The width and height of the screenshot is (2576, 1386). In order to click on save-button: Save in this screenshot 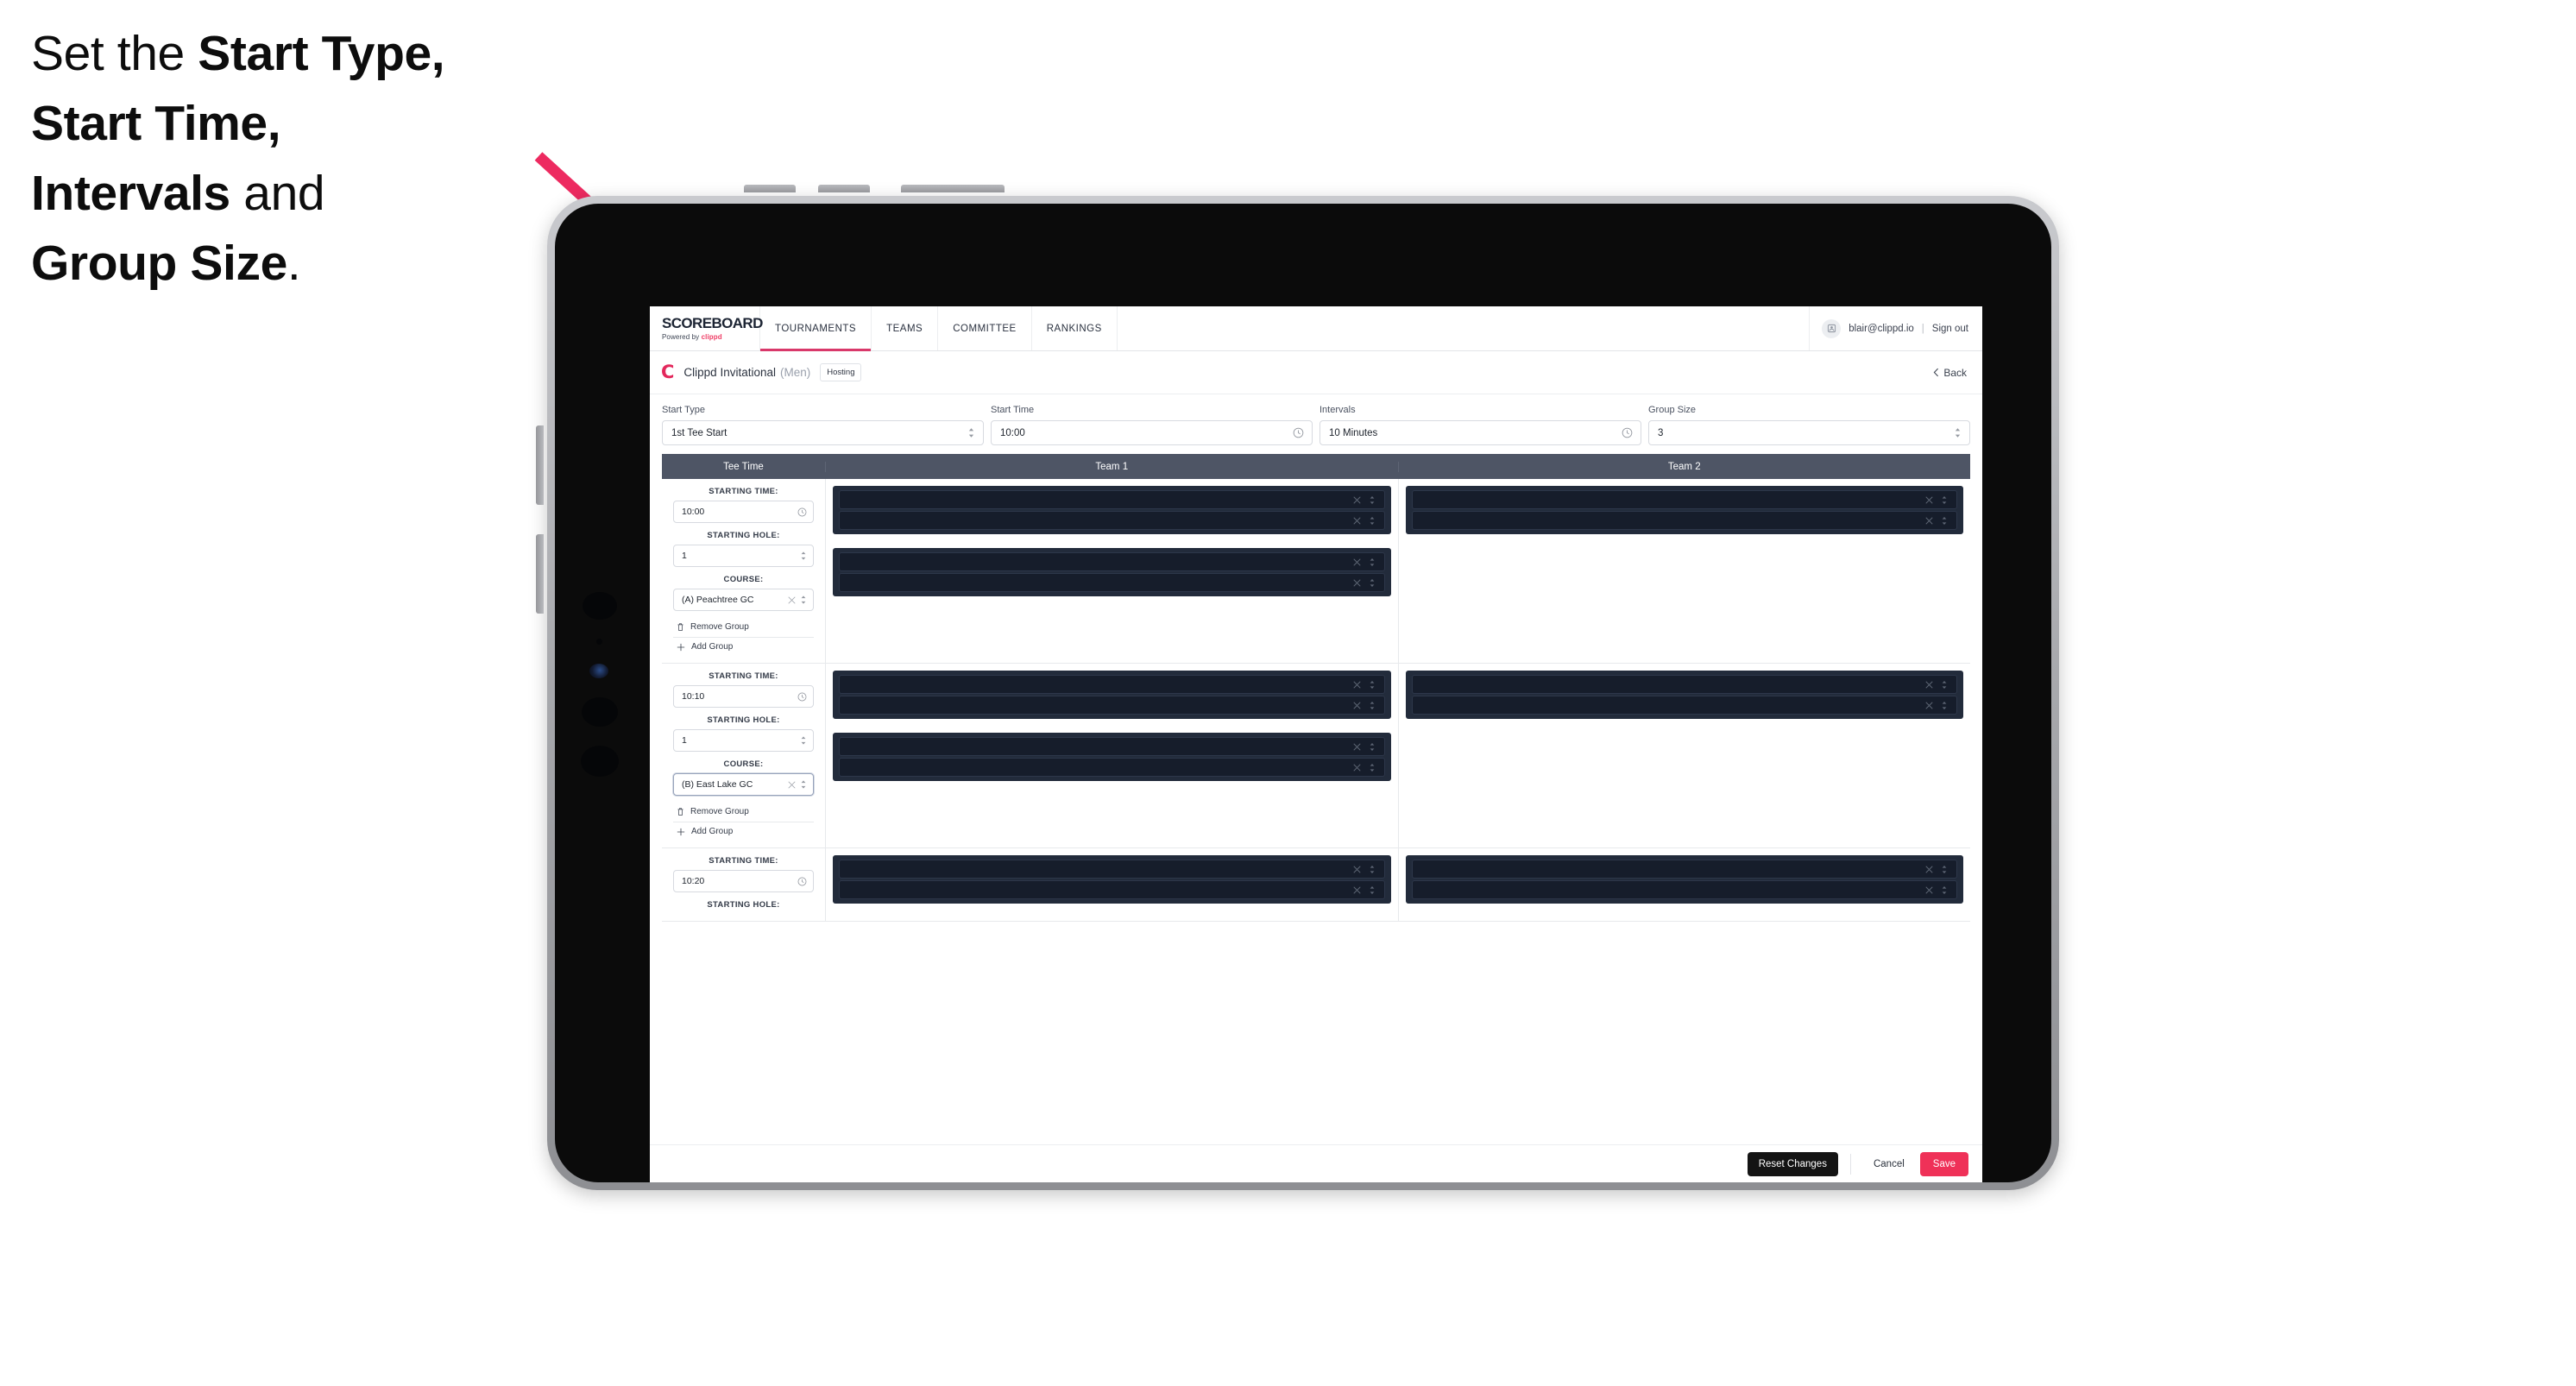, I will do `click(1943, 1164)`.